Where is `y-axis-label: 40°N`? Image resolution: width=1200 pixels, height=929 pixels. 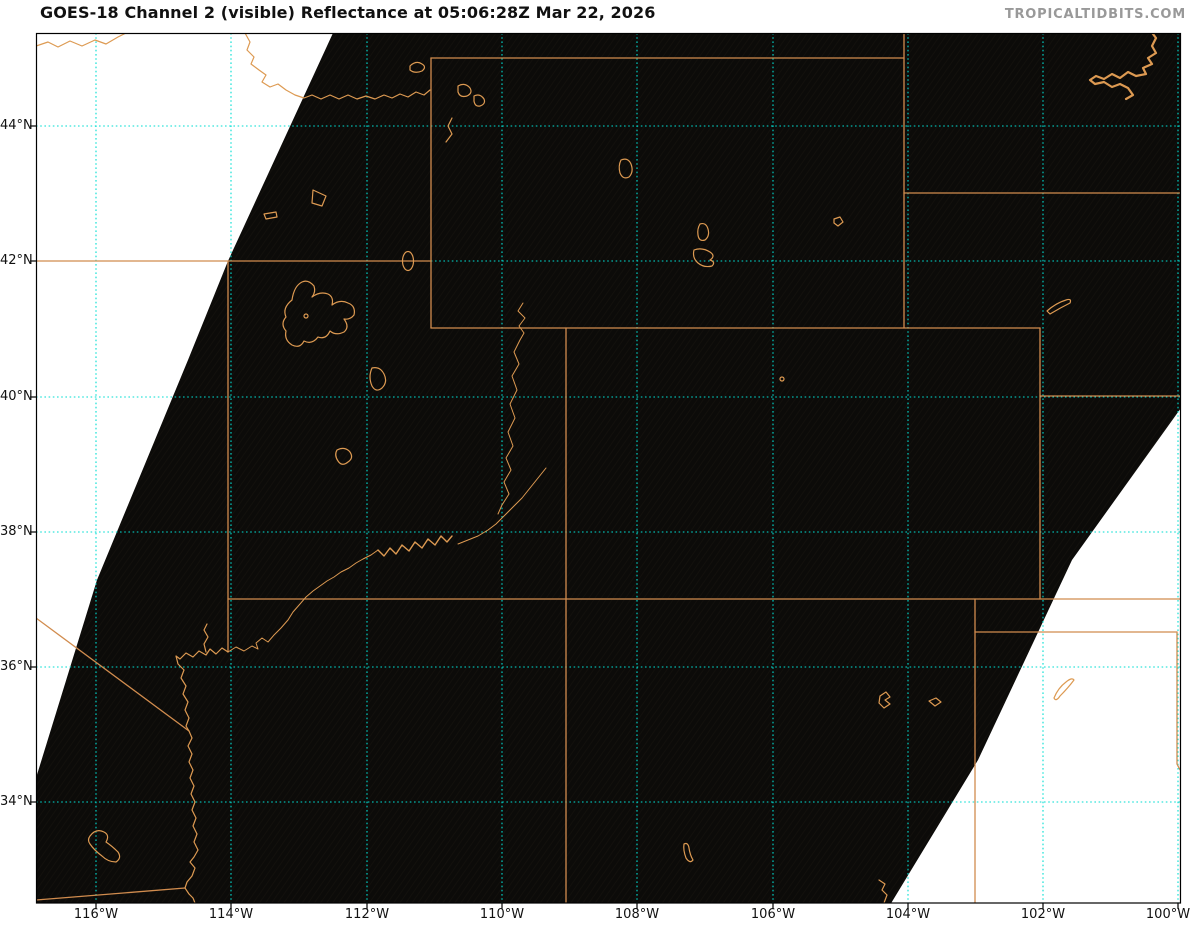
y-axis-label: 40°N is located at coordinates (16, 396).